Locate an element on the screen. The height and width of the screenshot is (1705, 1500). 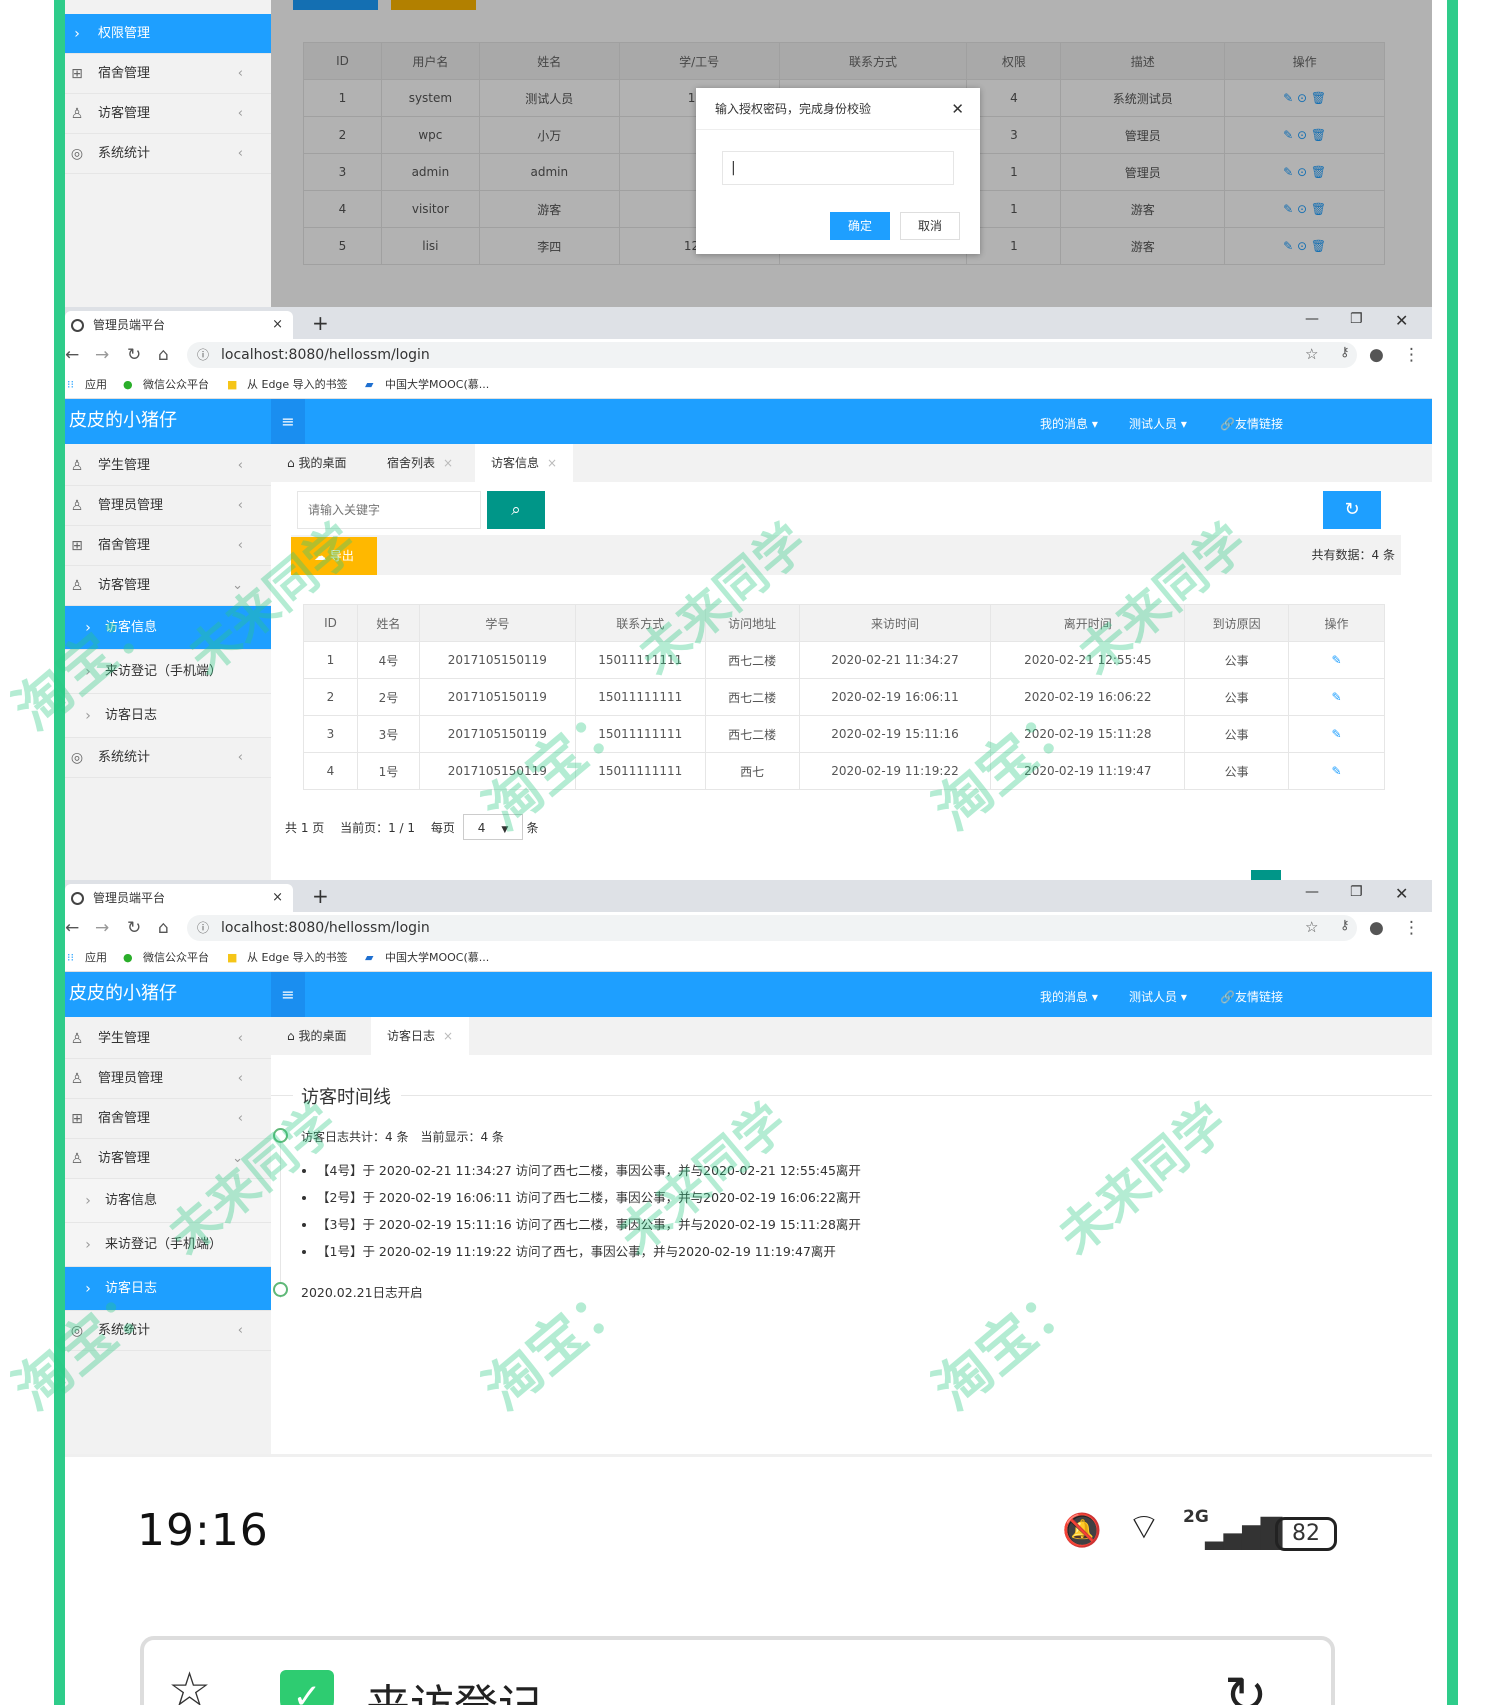
search-icon: ⌕ is located at coordinates (516, 510).